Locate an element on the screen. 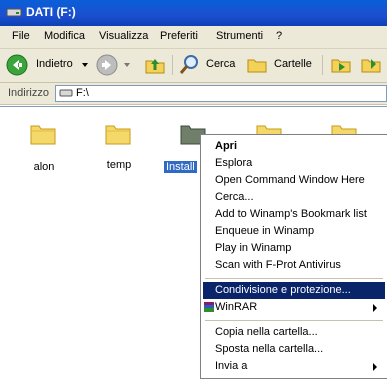 Image resolution: width=387 pixels, height=379 pixels. folder-label: temp is located at coordinates (119, 165).